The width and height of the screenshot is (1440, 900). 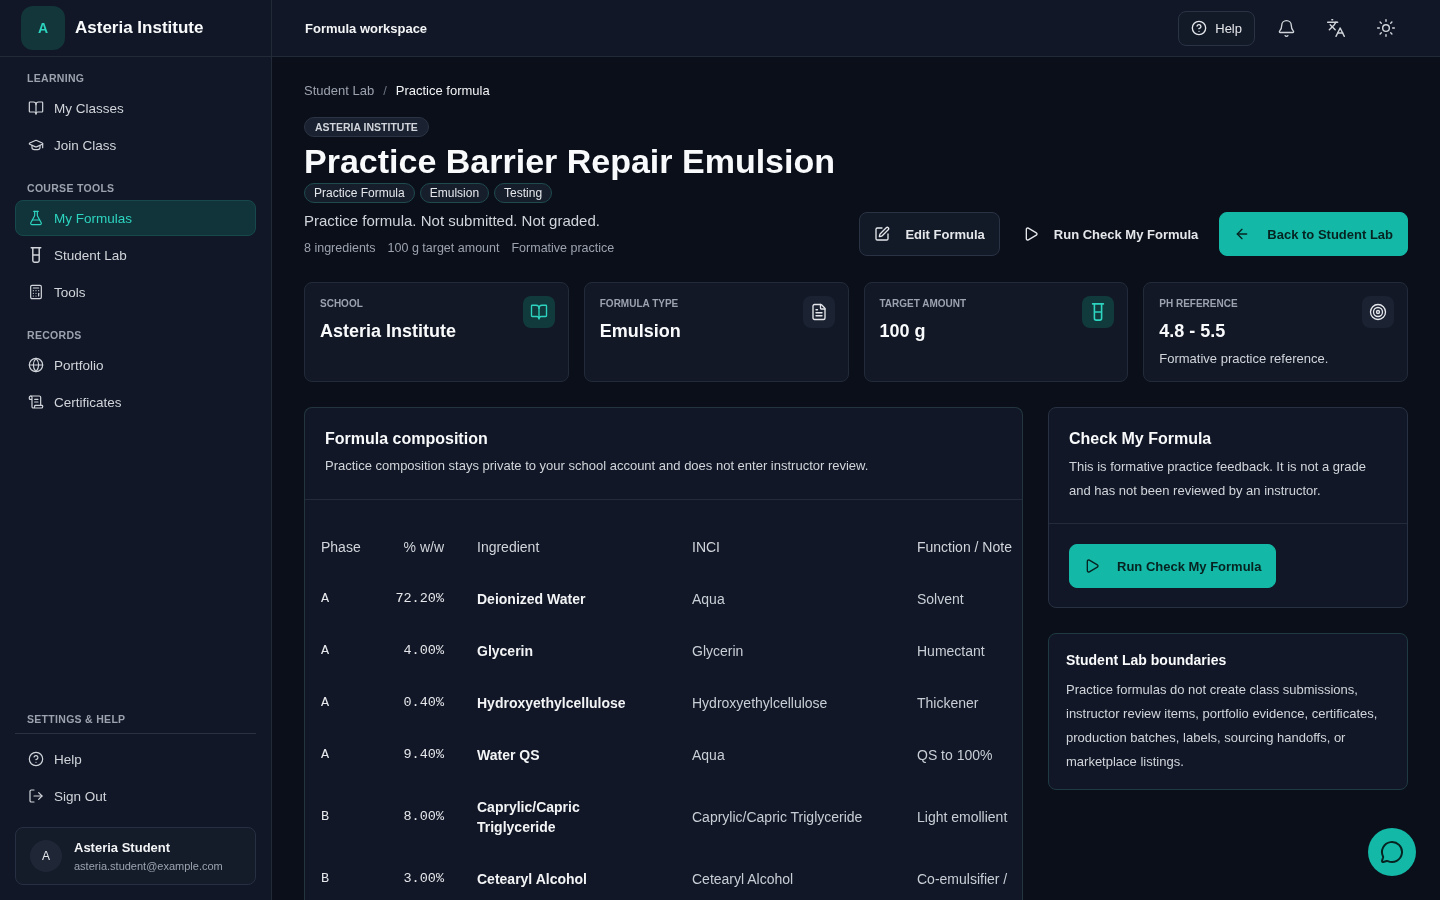 What do you see at coordinates (531, 599) in the screenshot?
I see `table-cell-text: Deionized Water` at bounding box center [531, 599].